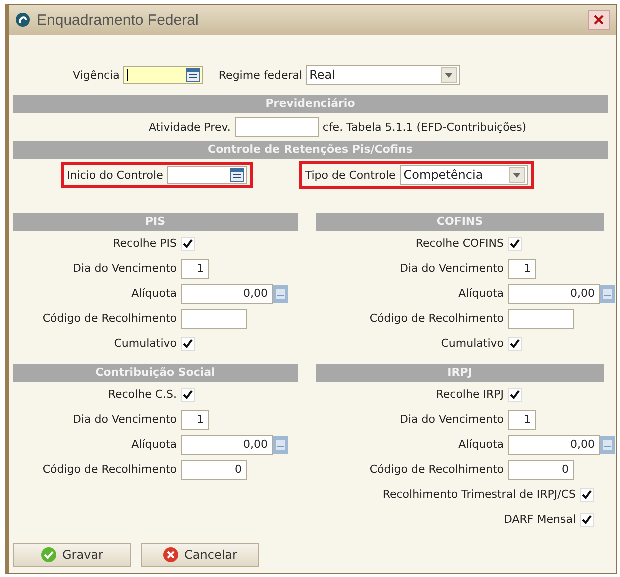 This screenshot has width=620, height=577. What do you see at coordinates (479, 494) in the screenshot?
I see `field-label: Recolhimento Trimestral de IRPJ/CS` at bounding box center [479, 494].